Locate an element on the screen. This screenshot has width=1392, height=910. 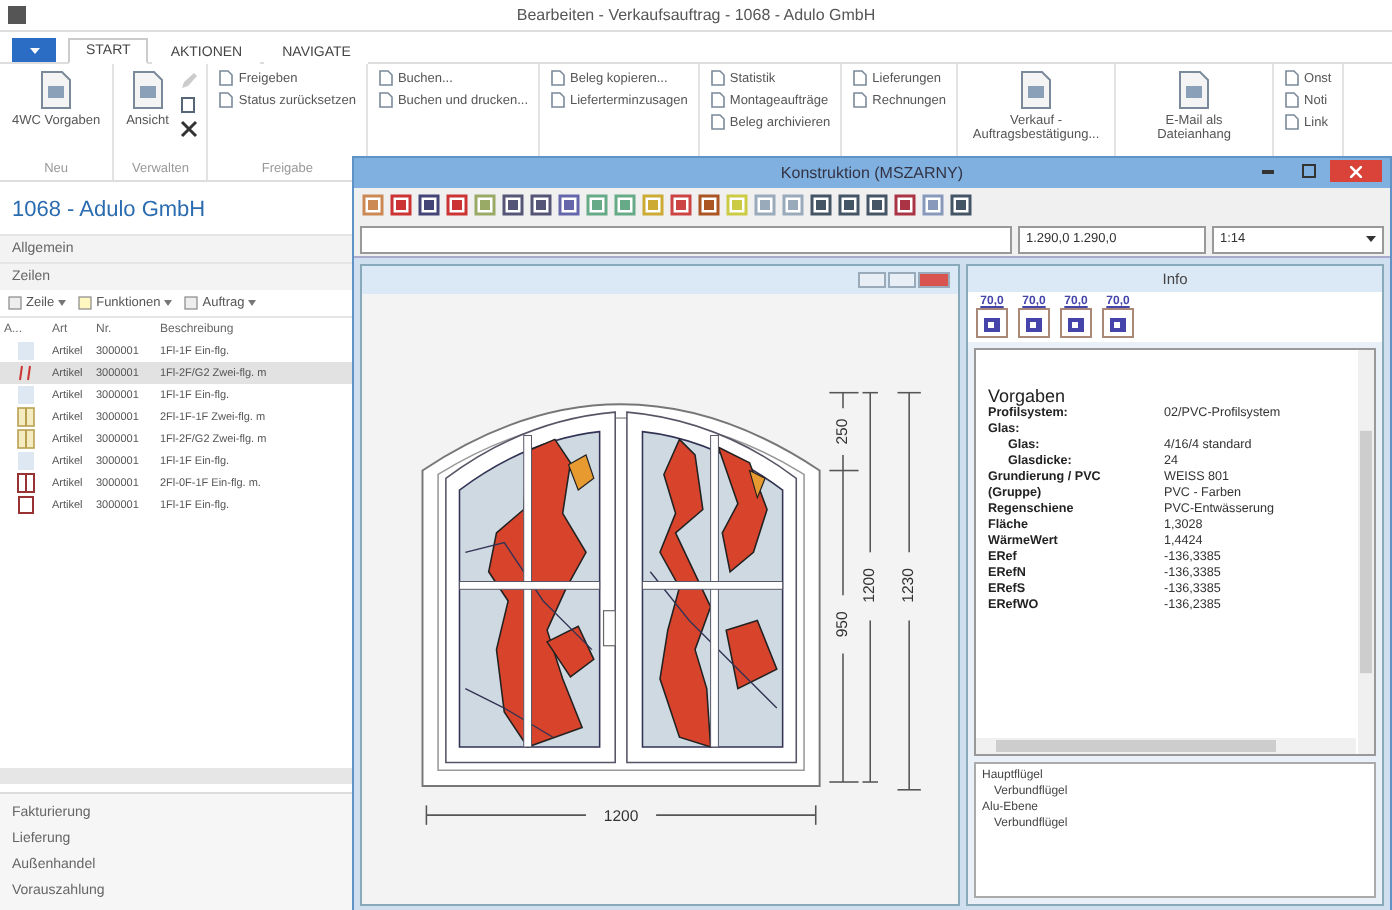
dimension-label: 950 is located at coordinates (842, 623).